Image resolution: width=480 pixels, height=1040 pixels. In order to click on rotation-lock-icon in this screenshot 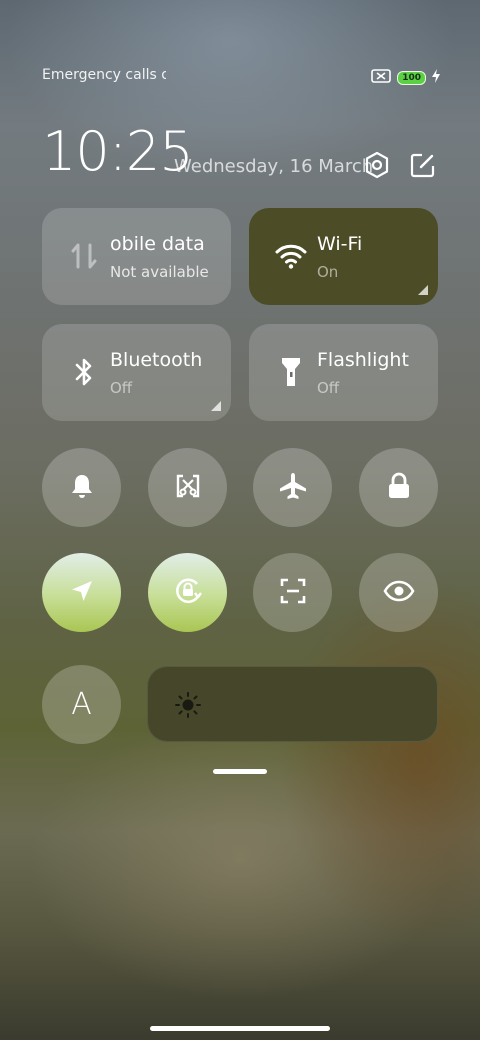, I will do `click(188, 593)`.